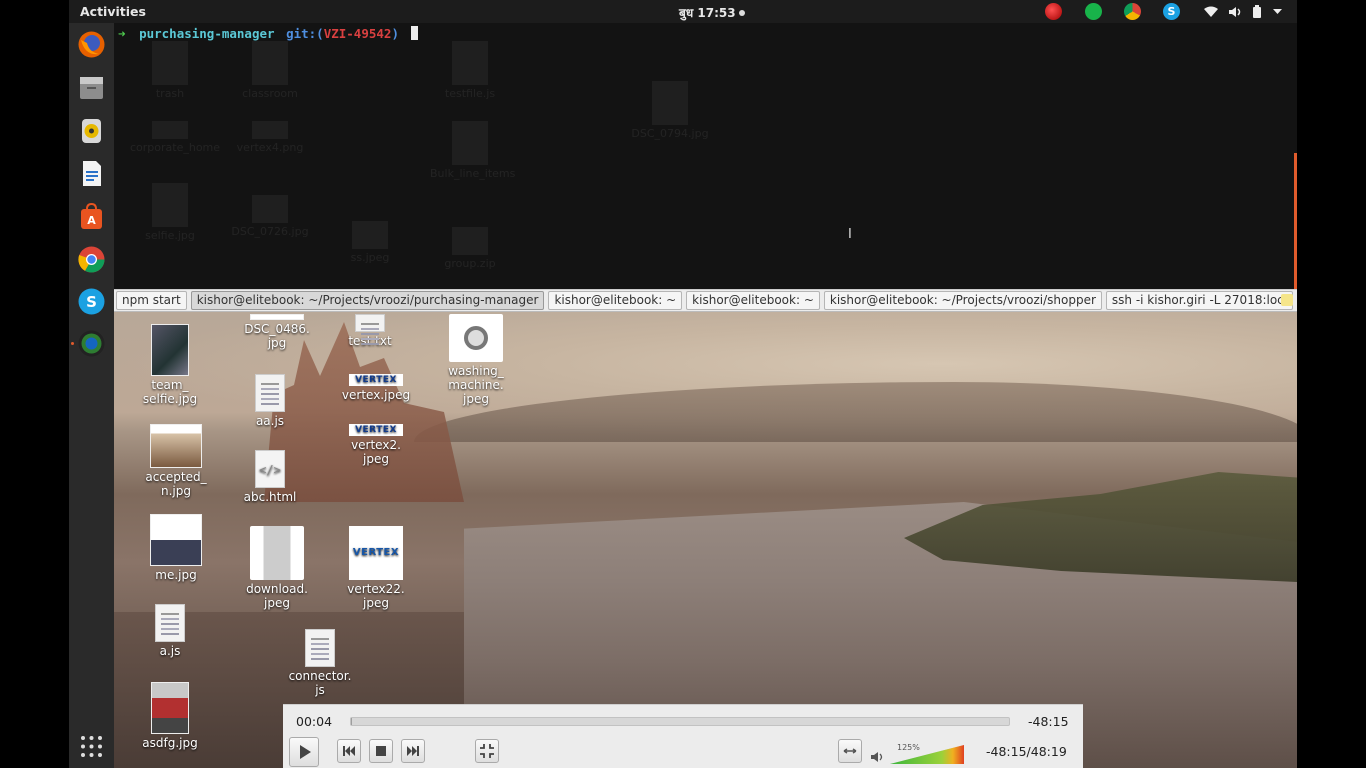  I want to click on prompt-git-label: git:(, so click(305, 33).